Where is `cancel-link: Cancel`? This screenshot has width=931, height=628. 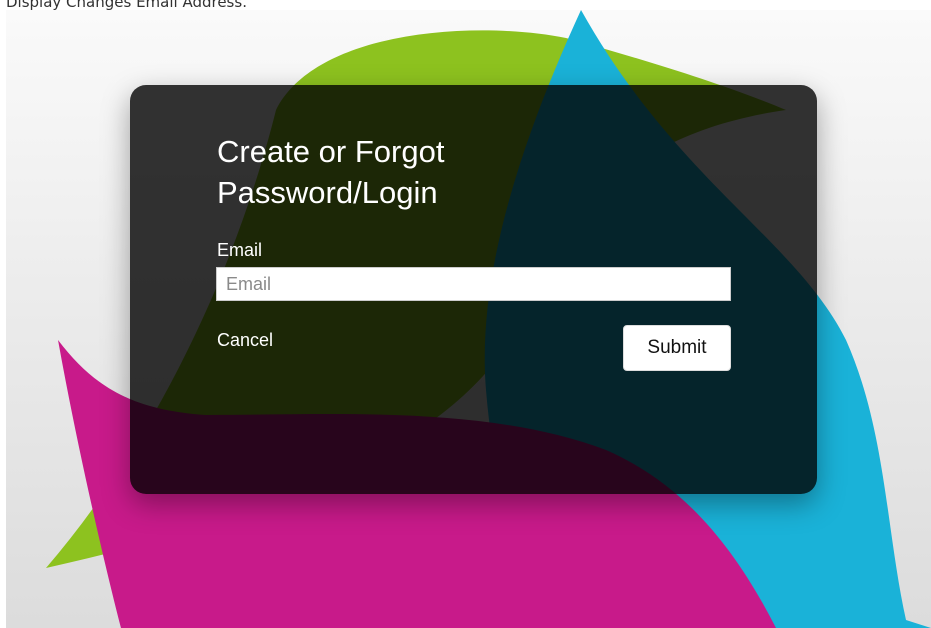
cancel-link: Cancel is located at coordinates (245, 340).